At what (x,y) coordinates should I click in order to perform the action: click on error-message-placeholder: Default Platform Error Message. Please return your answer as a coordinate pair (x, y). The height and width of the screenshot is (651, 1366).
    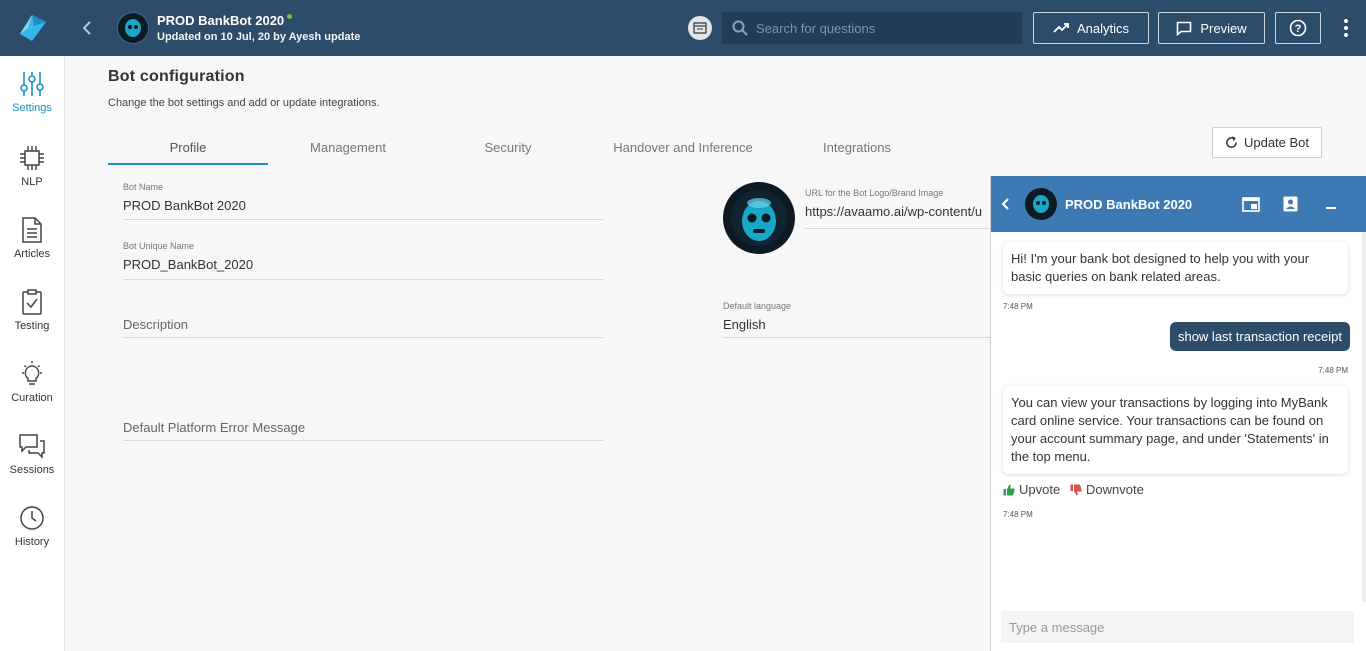
    Looking at the image, I should click on (214, 427).